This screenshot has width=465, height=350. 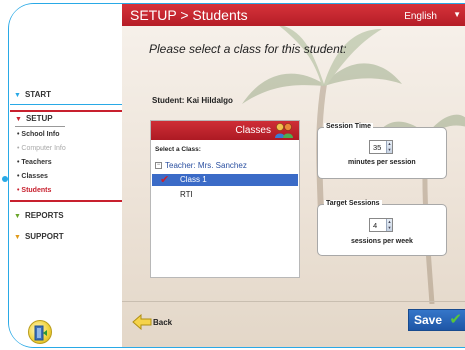 What do you see at coordinates (375, 225) in the screenshot?
I see `target-sessions-value: 4` at bounding box center [375, 225].